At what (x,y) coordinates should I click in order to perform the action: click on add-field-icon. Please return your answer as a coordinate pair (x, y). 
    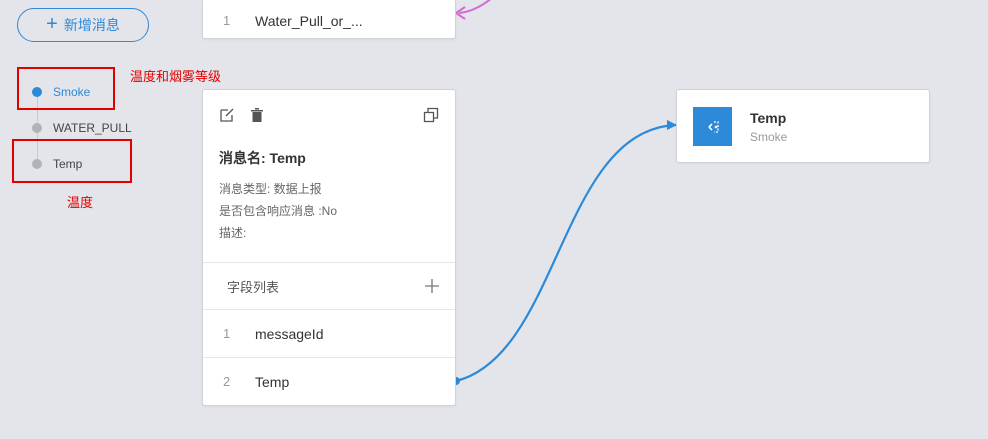
    Looking at the image, I should click on (432, 286).